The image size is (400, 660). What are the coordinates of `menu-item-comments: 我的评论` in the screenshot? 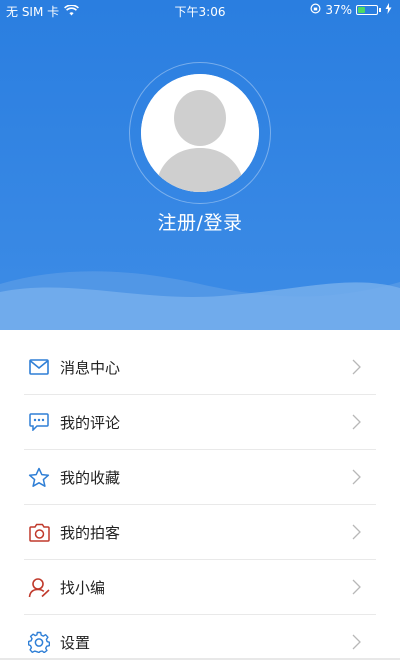 It's located at (200, 422).